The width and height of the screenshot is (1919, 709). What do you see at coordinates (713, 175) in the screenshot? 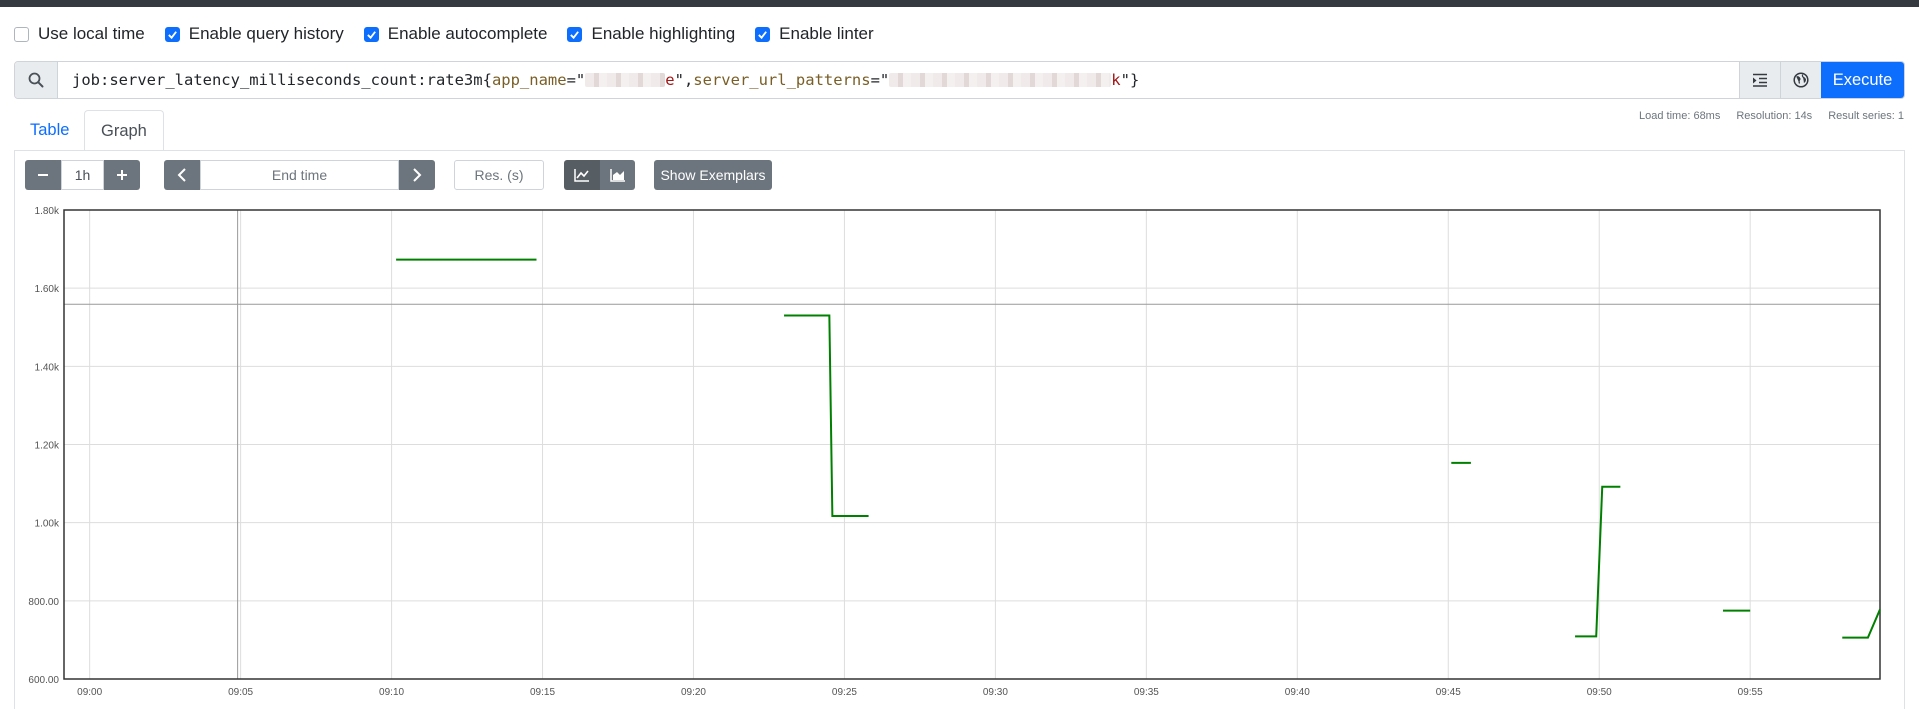
I see `show-exemplars-button: Show Exemplars` at bounding box center [713, 175].